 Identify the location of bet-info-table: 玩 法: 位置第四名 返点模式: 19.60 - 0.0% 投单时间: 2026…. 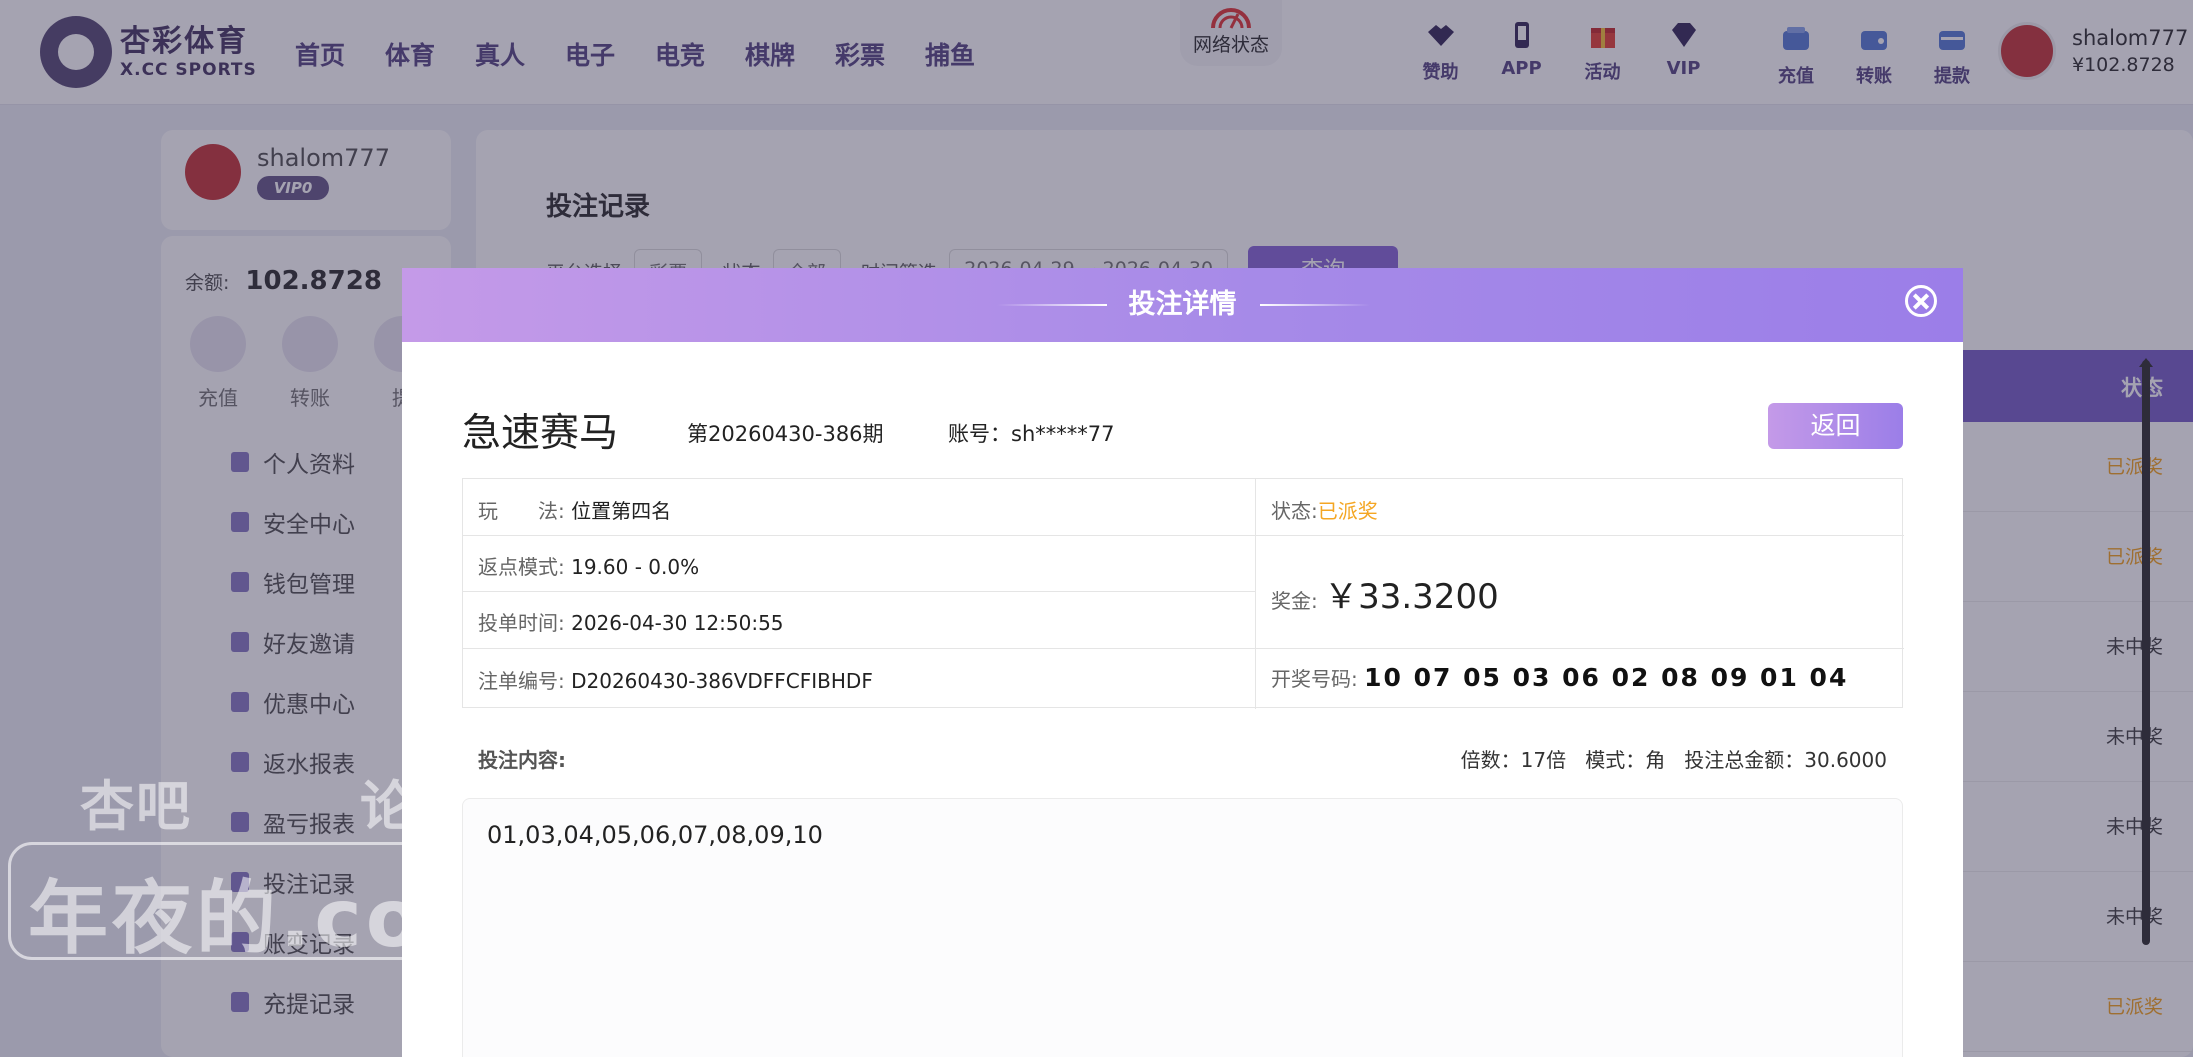
(1183, 593).